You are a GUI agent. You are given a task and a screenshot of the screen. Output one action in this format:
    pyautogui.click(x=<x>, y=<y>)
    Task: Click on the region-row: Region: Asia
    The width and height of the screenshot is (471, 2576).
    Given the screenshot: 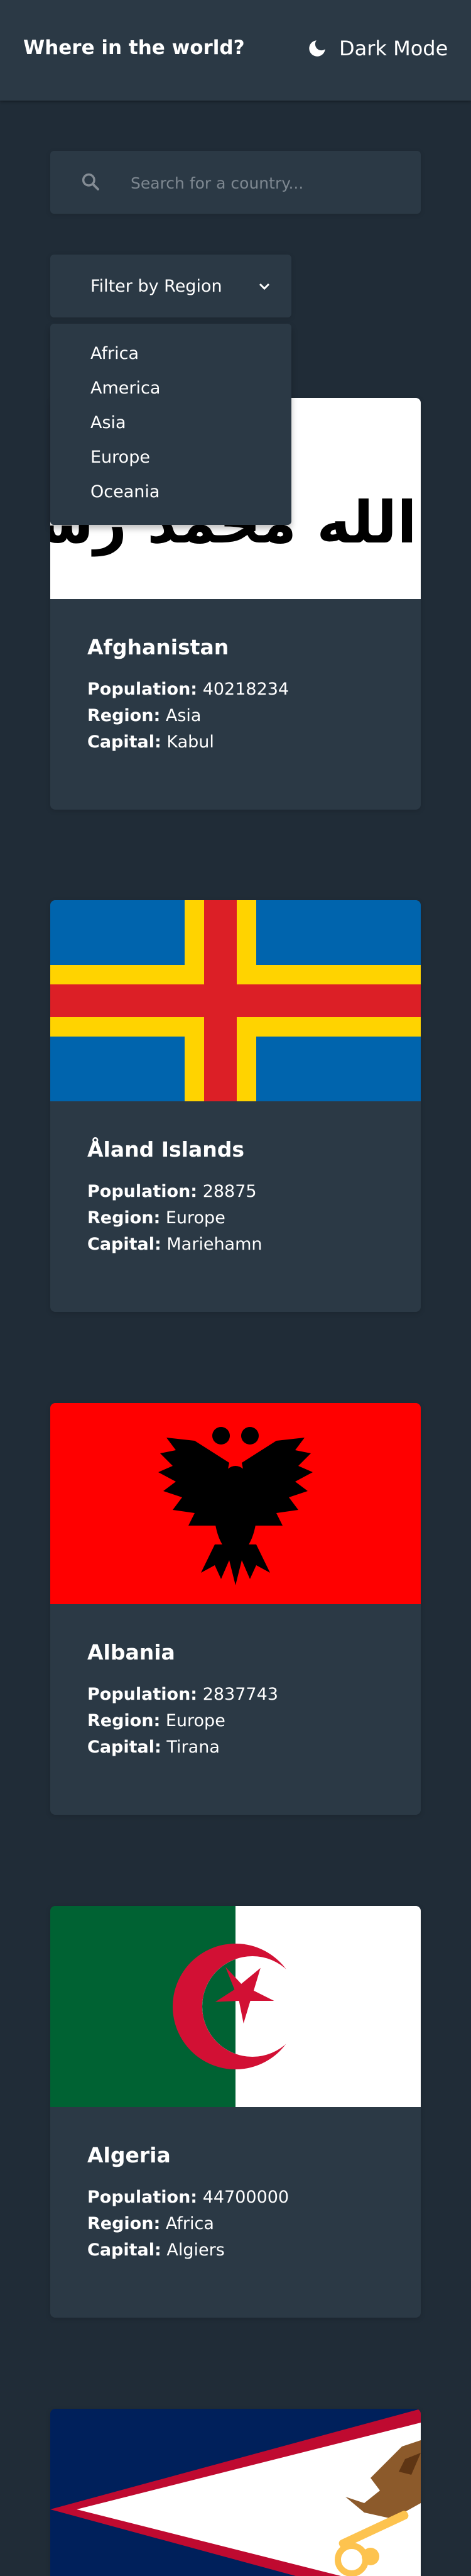 What is the action you would take?
    pyautogui.click(x=144, y=716)
    